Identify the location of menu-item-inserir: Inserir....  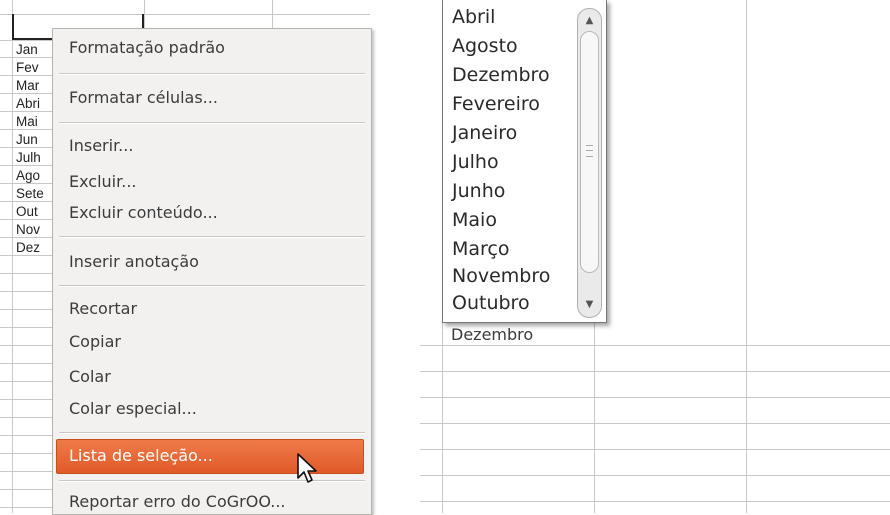
(101, 146).